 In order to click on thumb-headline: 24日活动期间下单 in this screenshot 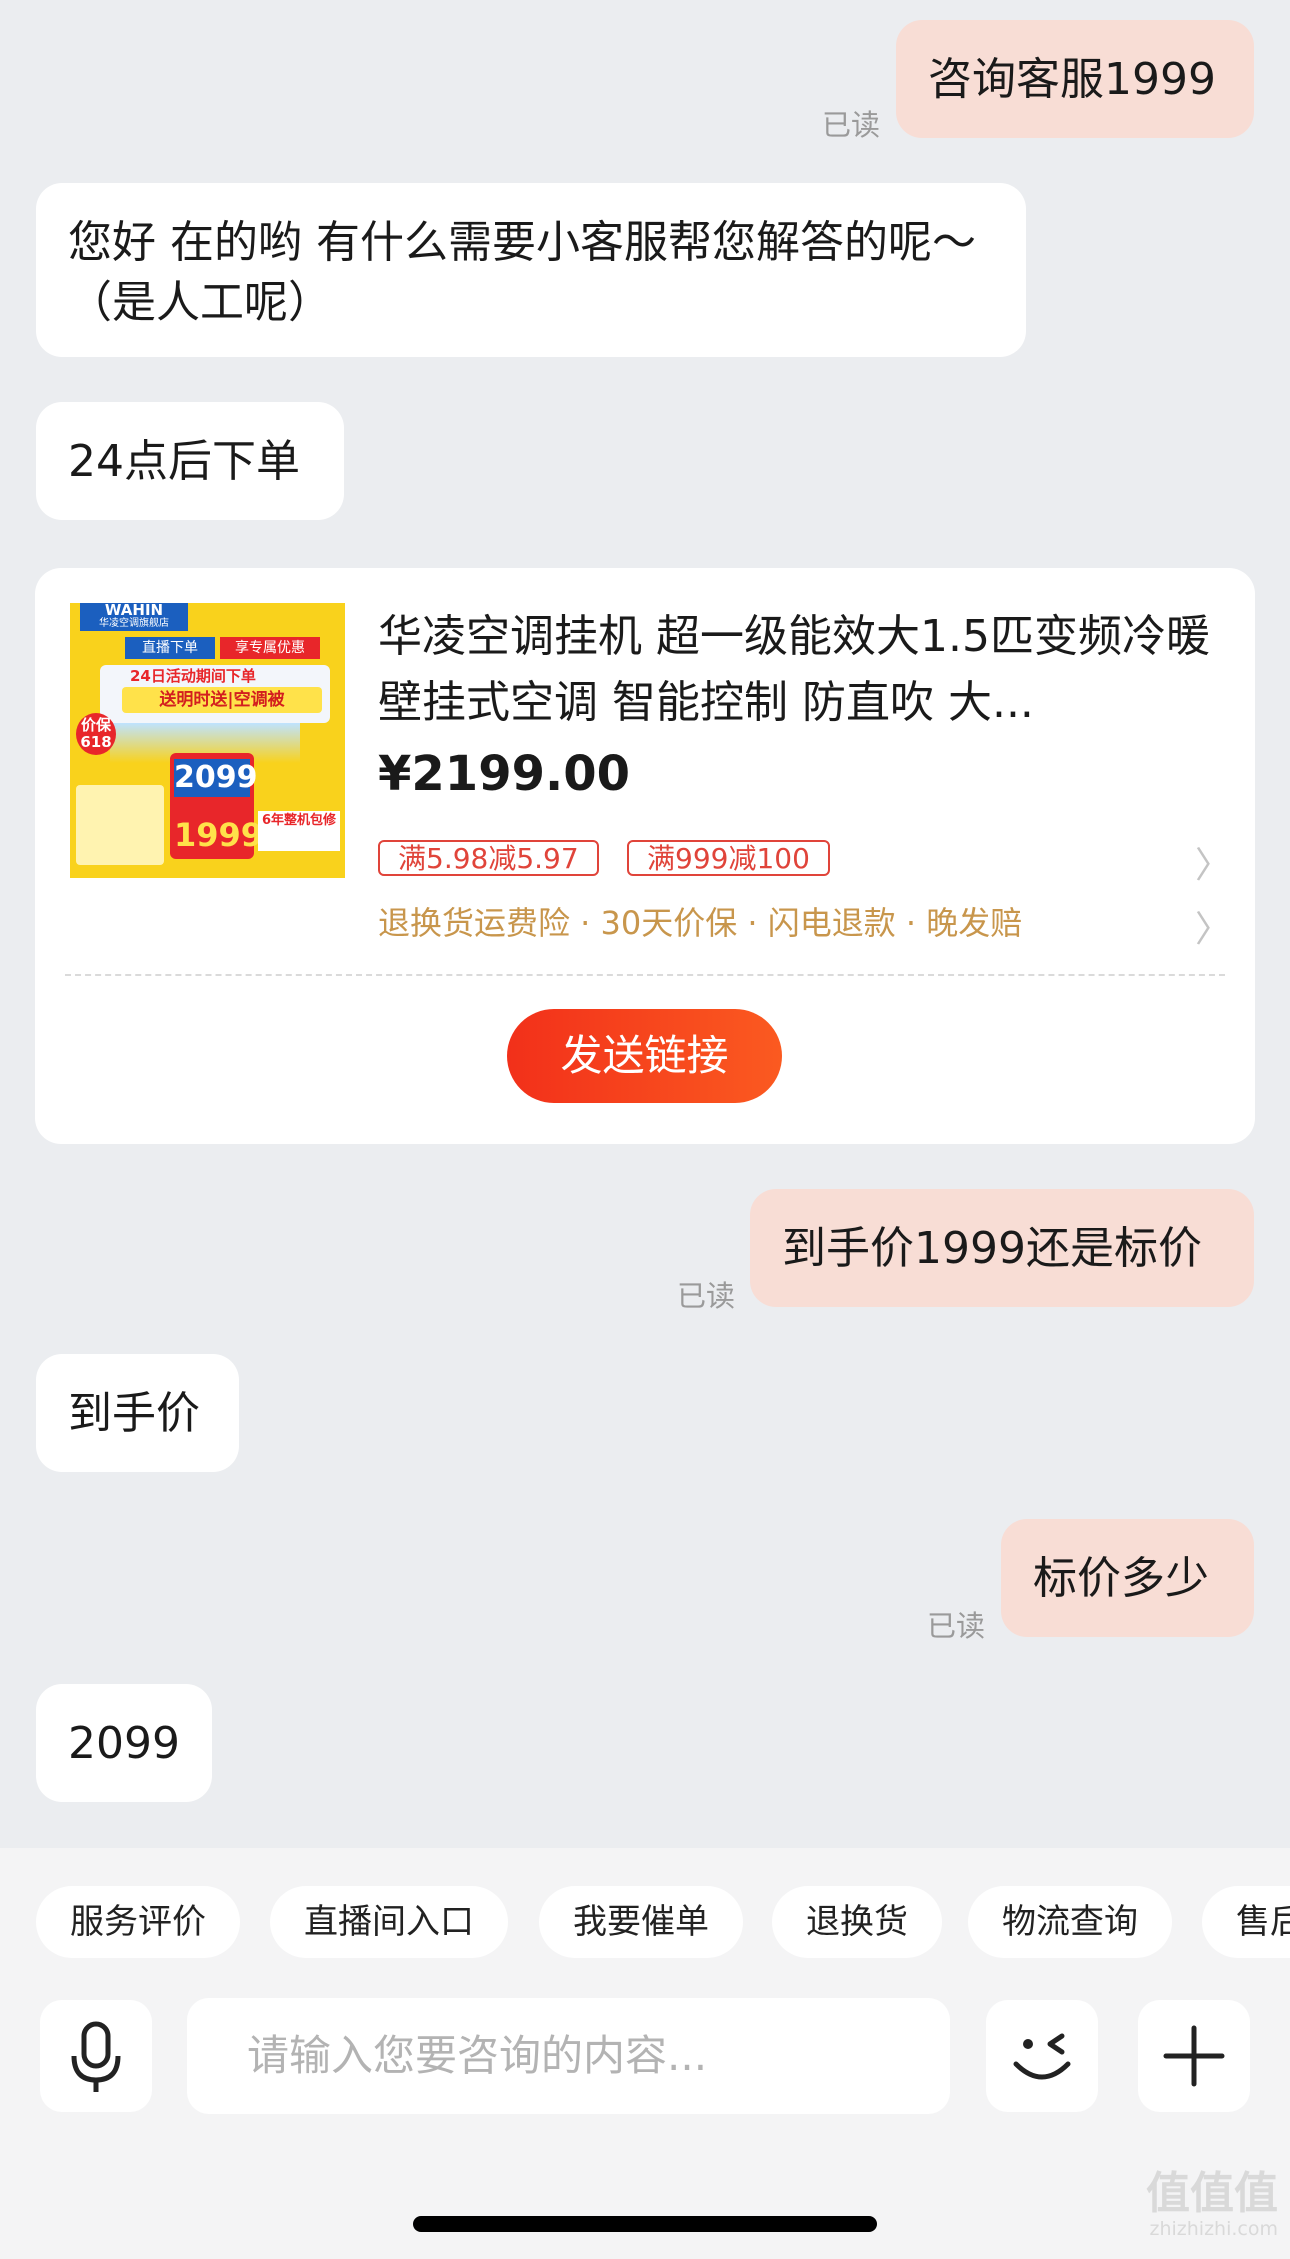, I will do `click(193, 676)`.